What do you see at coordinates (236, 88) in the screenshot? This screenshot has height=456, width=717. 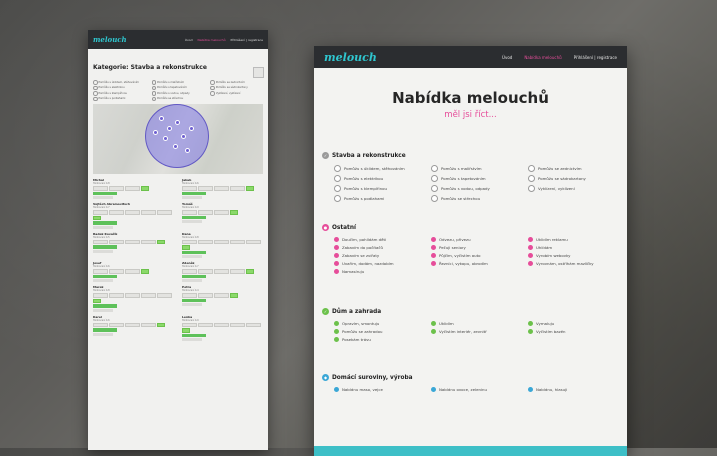 I see `left-category-checkbox: Pomůžu se sádrokartony` at bounding box center [236, 88].